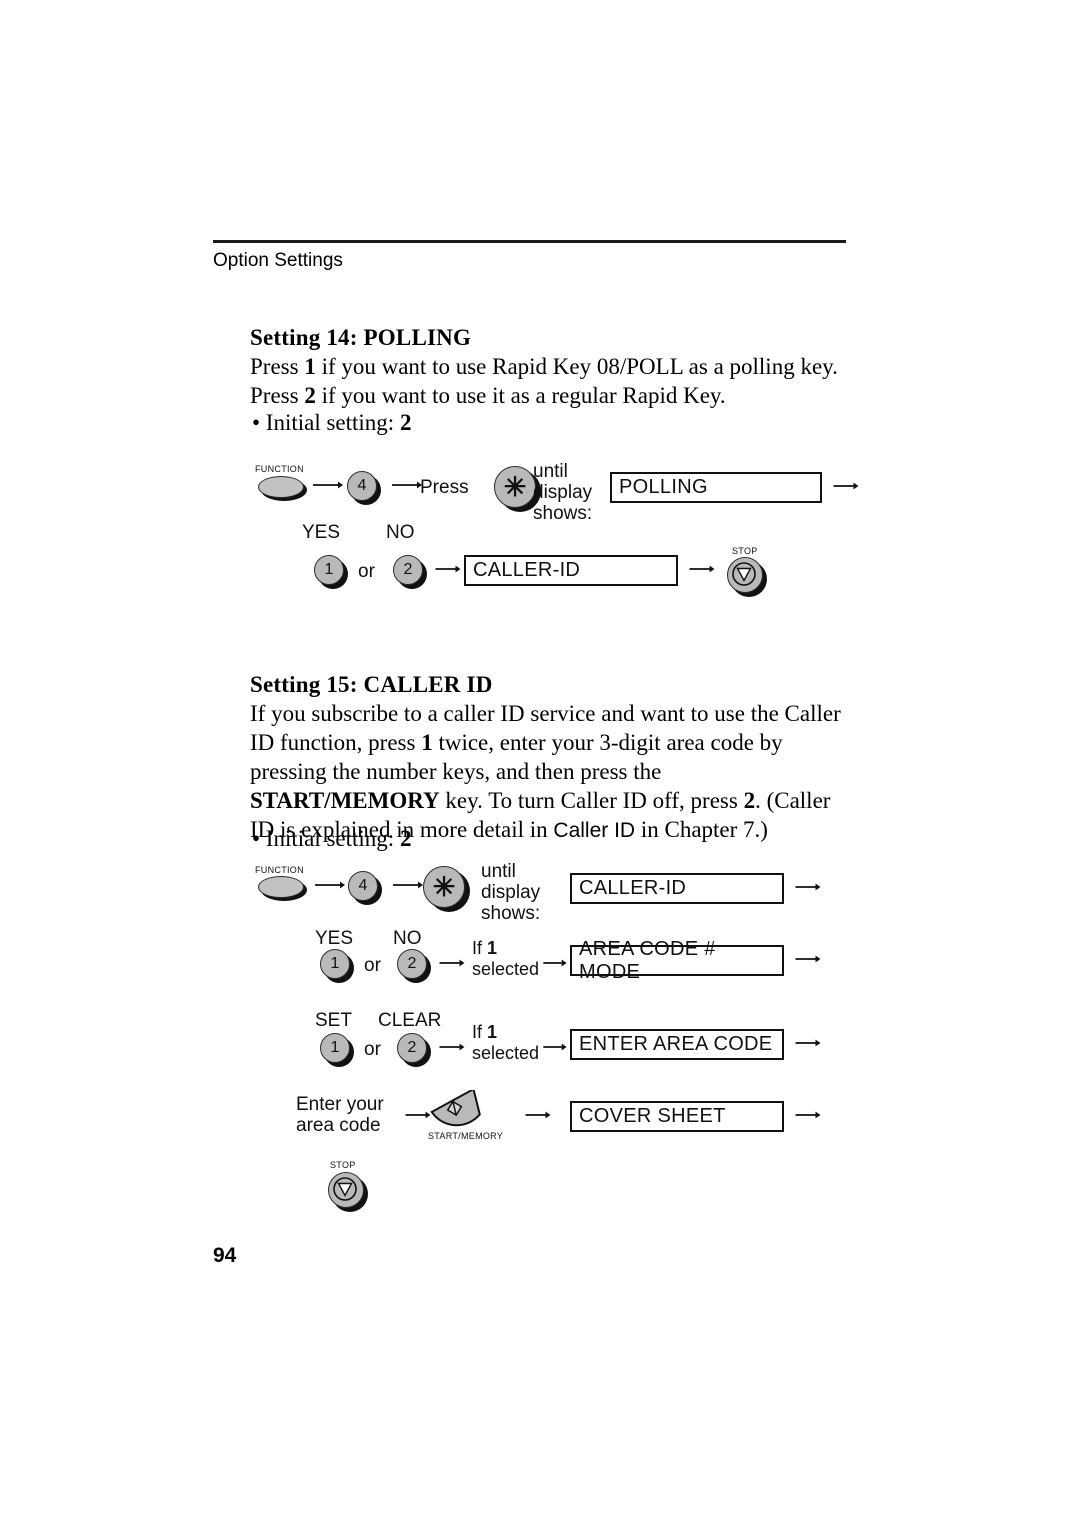  Describe the element at coordinates (372, 965) in the screenshot. I see `or-label-2: or` at that location.